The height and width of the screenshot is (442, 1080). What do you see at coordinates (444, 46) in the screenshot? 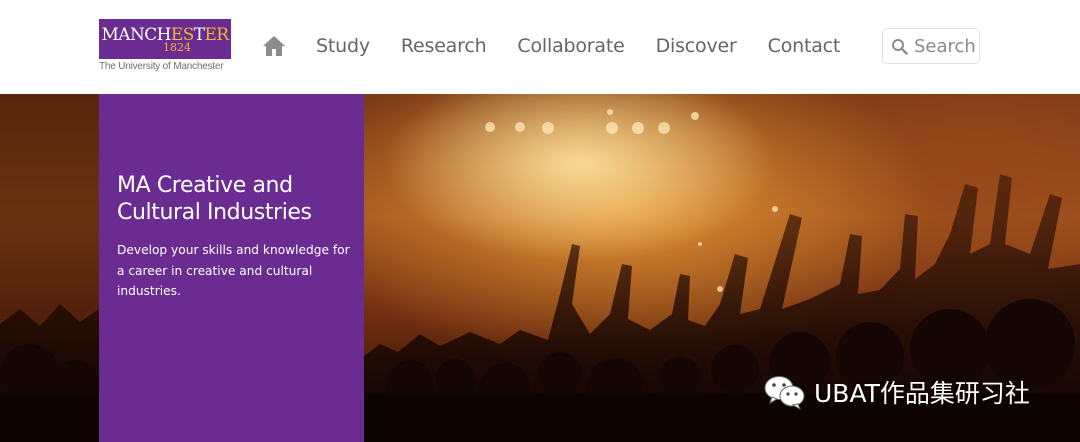
I see `nav-research: Research` at bounding box center [444, 46].